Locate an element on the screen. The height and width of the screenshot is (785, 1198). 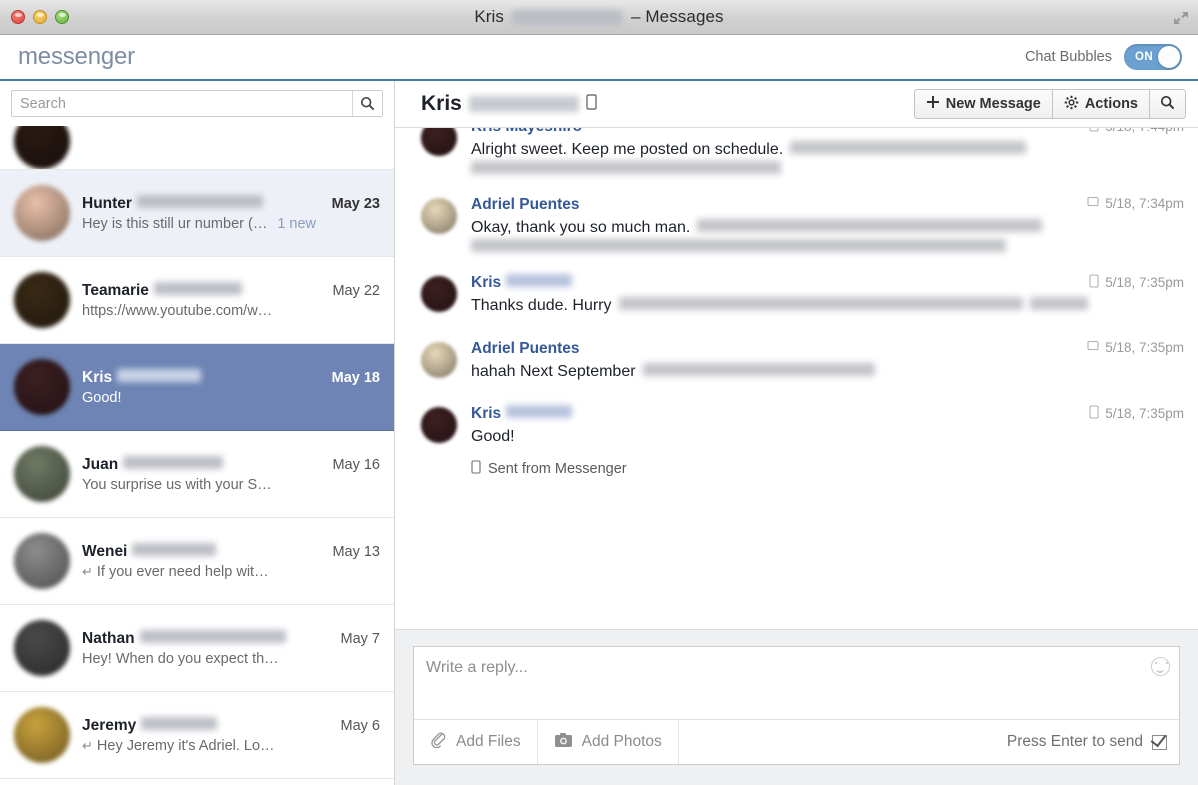
conversation-actions: New Message Actions is located at coordinates (1049, 104).